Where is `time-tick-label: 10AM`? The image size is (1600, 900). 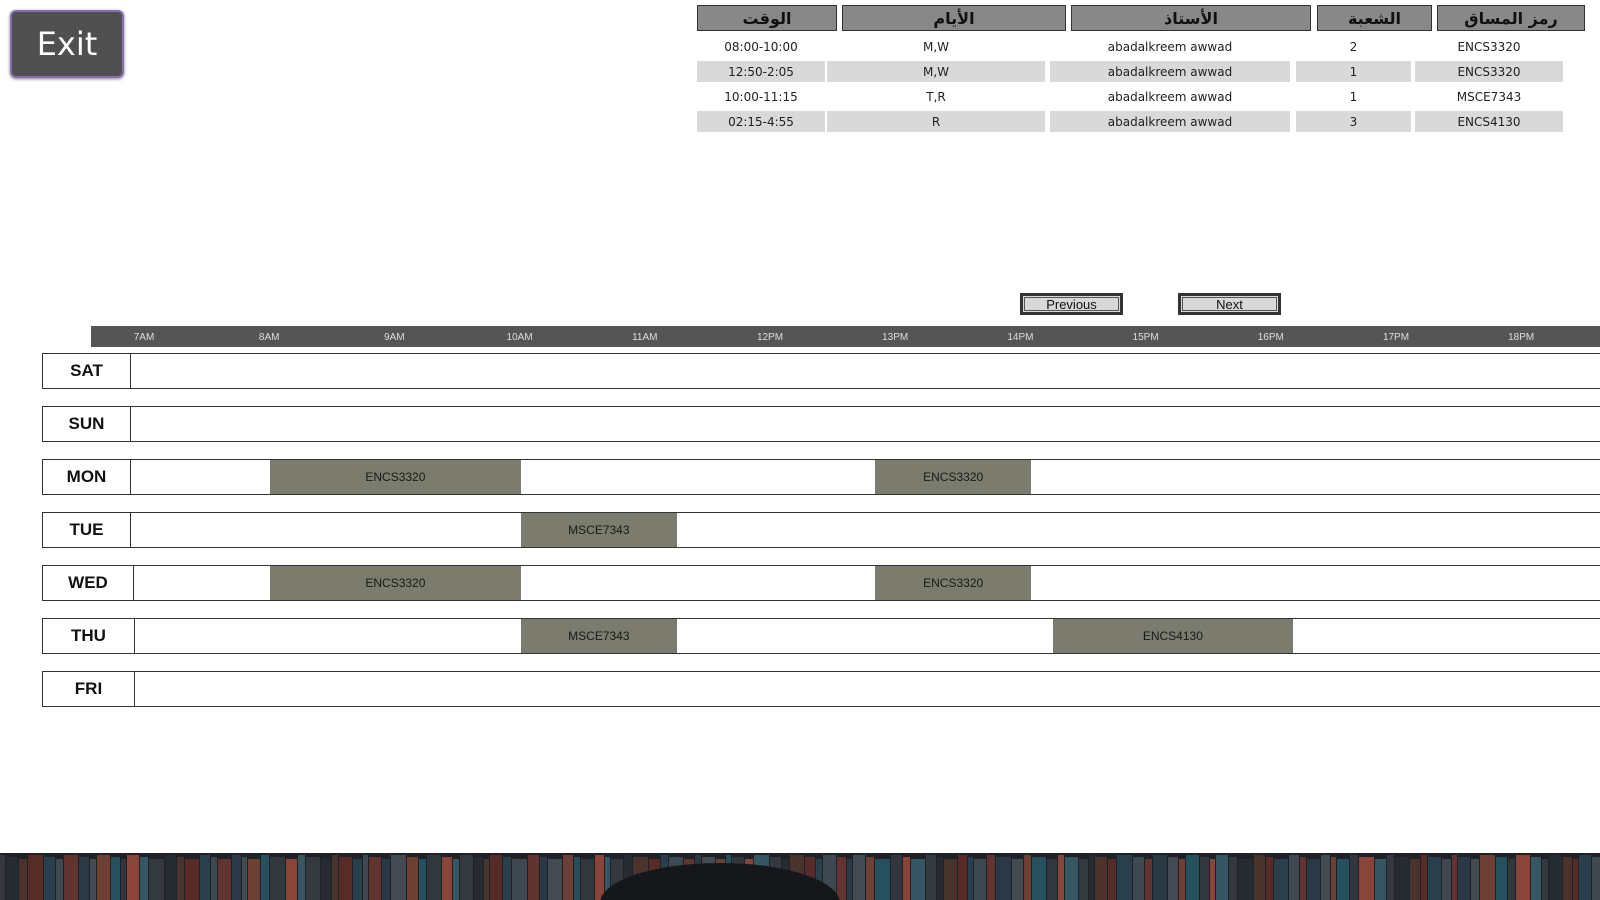 time-tick-label: 10AM is located at coordinates (519, 337).